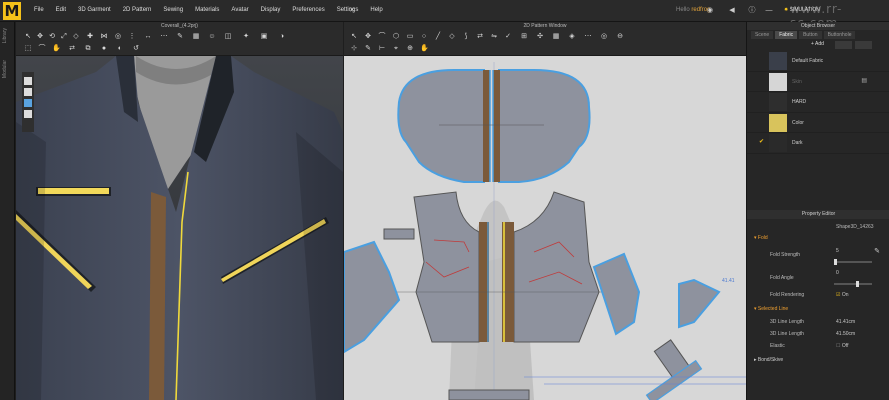 The height and width of the screenshot is (400, 889). Describe the element at coordinates (785, 255) in the screenshot. I see `fold-strength-label: Fold Strength` at that location.